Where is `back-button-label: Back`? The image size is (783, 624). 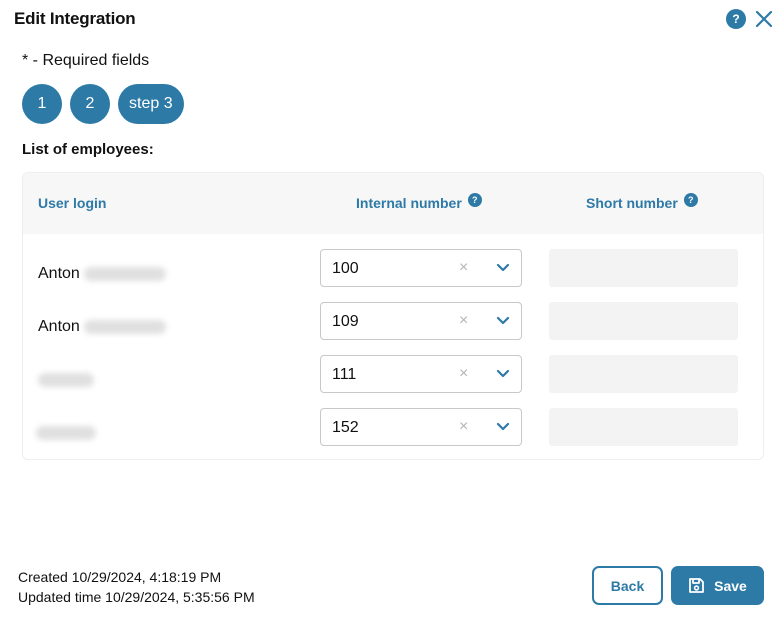 back-button-label: Back is located at coordinates (627, 585).